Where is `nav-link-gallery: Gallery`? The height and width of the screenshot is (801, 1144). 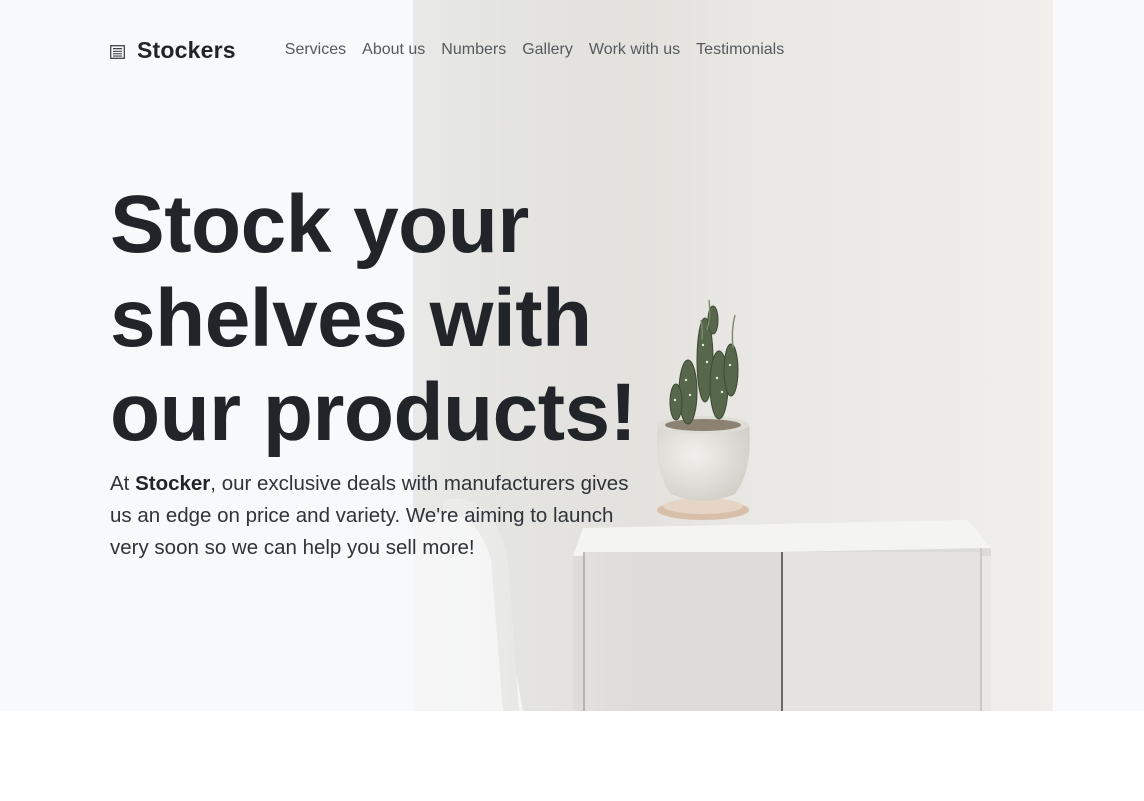
nav-link-gallery: Gallery is located at coordinates (547, 50).